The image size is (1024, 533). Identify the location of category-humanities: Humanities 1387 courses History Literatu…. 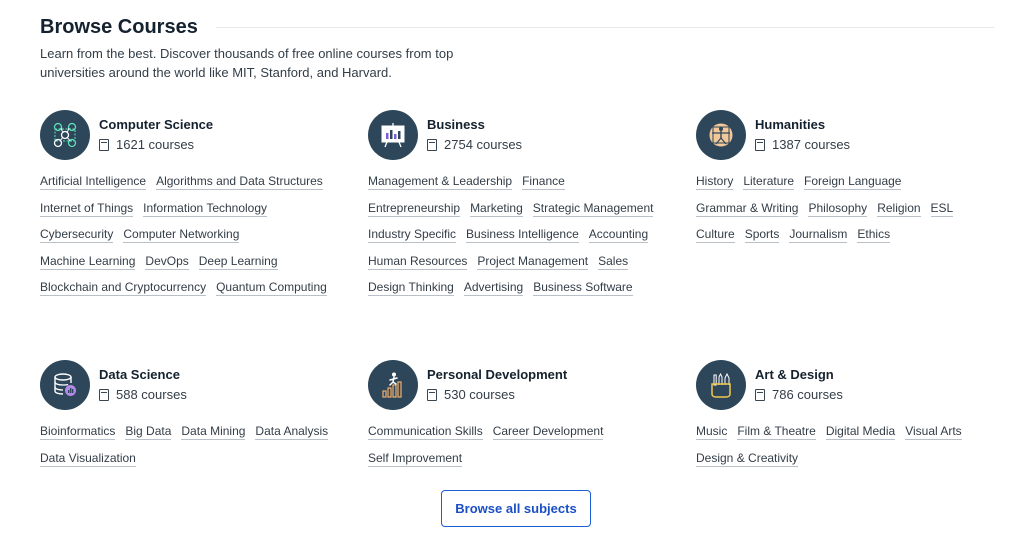
(856, 181).